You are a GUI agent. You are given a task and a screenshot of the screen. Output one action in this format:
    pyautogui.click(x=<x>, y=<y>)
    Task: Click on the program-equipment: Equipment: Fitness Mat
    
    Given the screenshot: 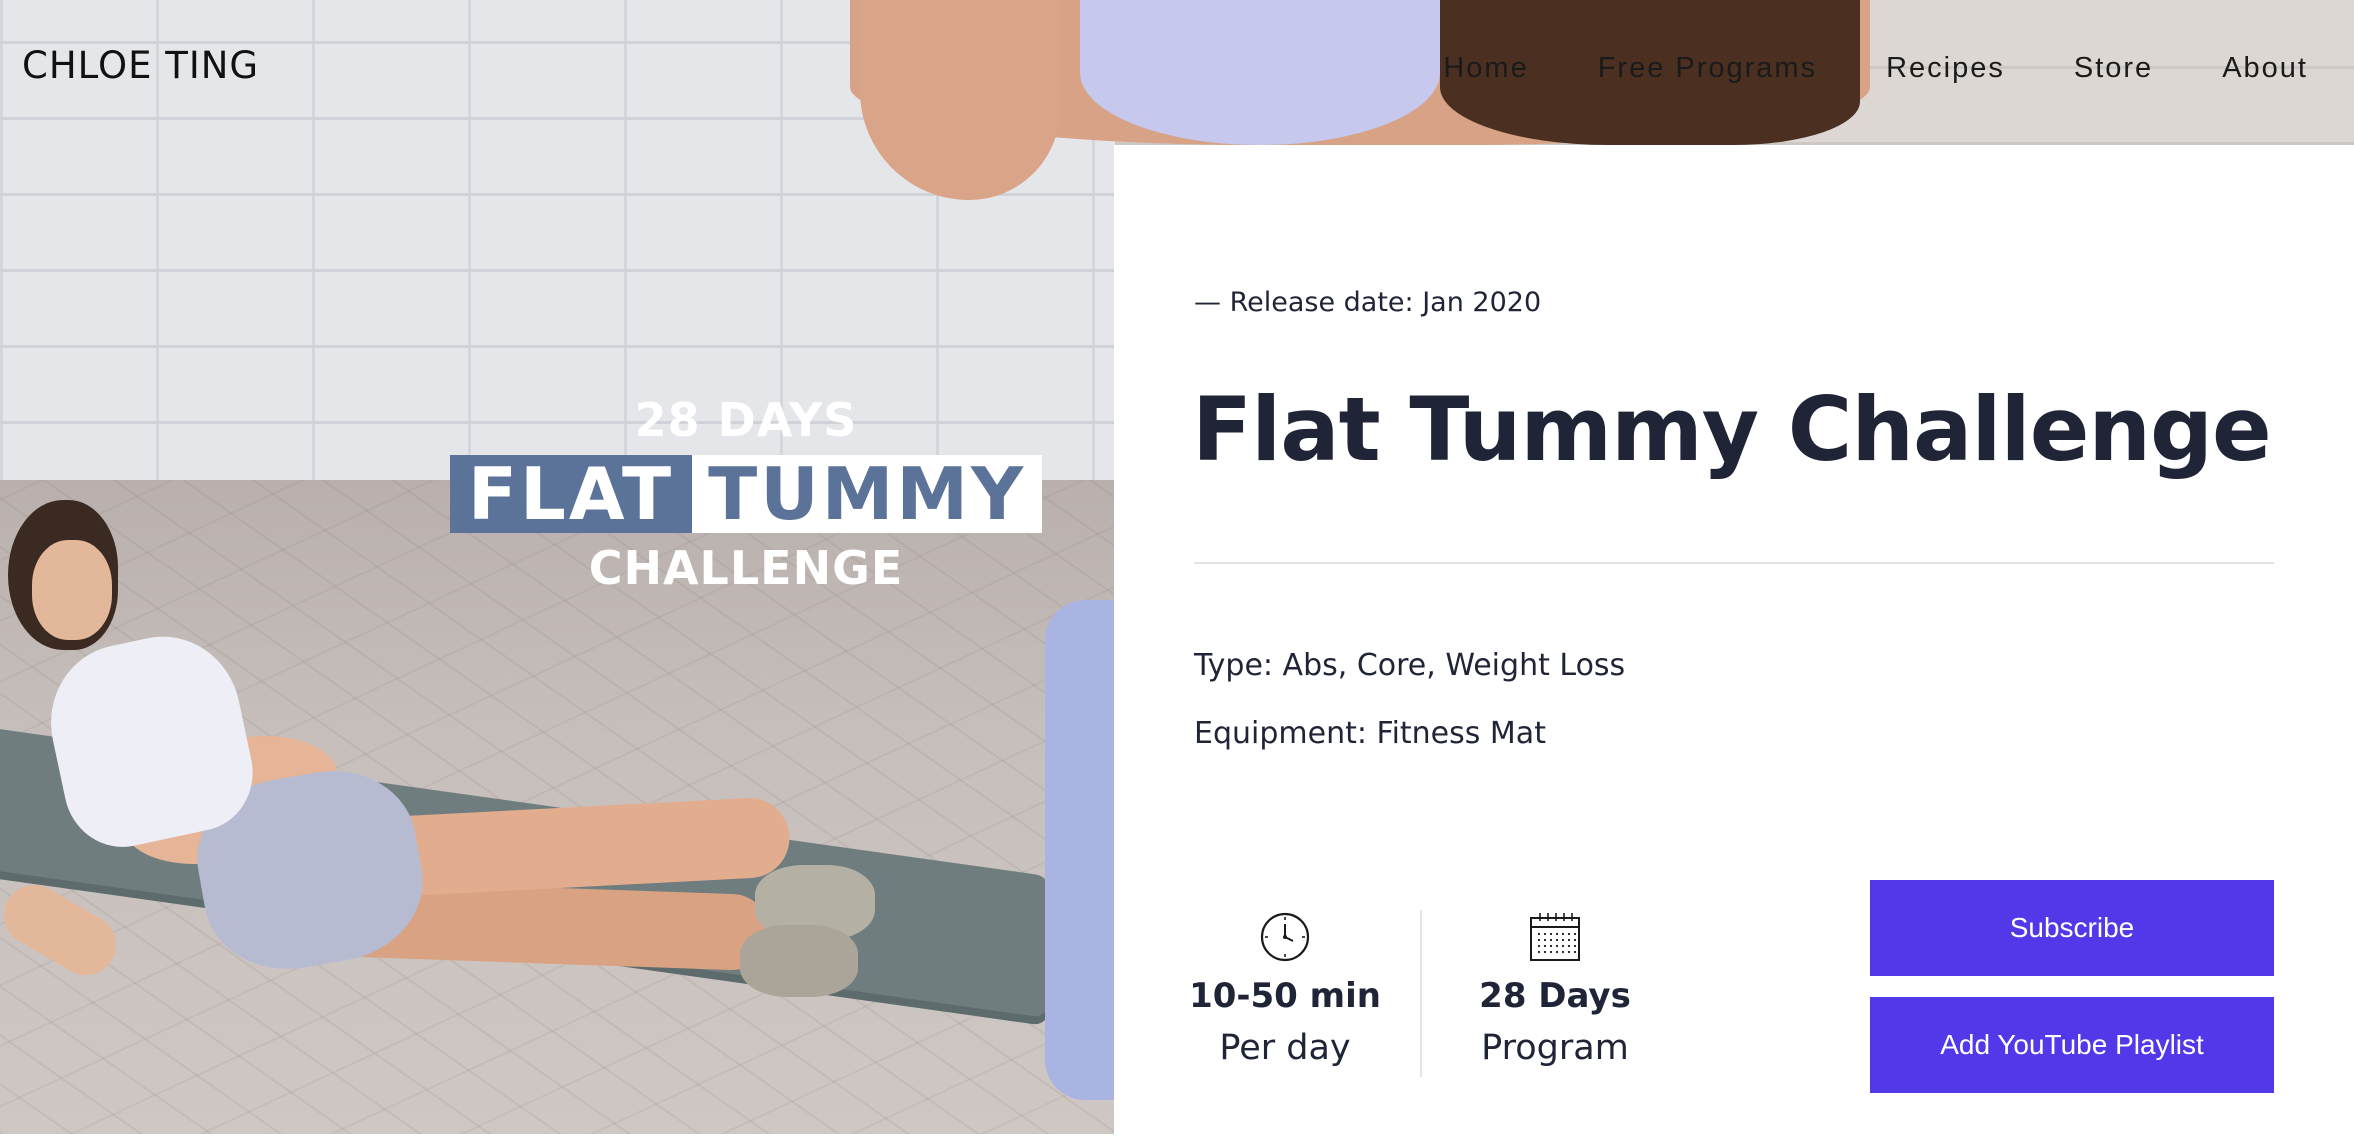 What is the action you would take?
    pyautogui.click(x=1370, y=733)
    